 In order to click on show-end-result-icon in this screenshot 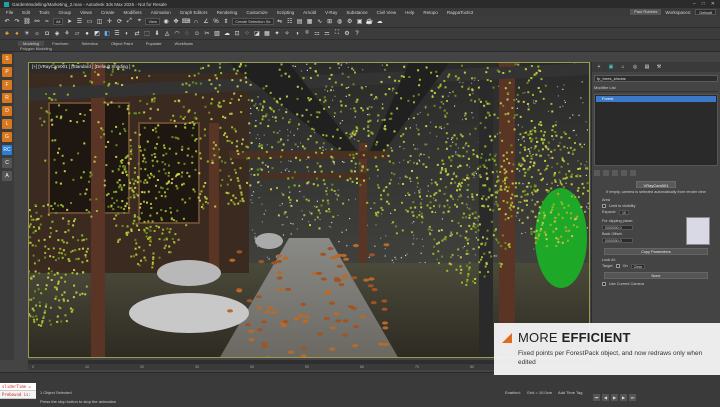, I will do `click(606, 173)`.